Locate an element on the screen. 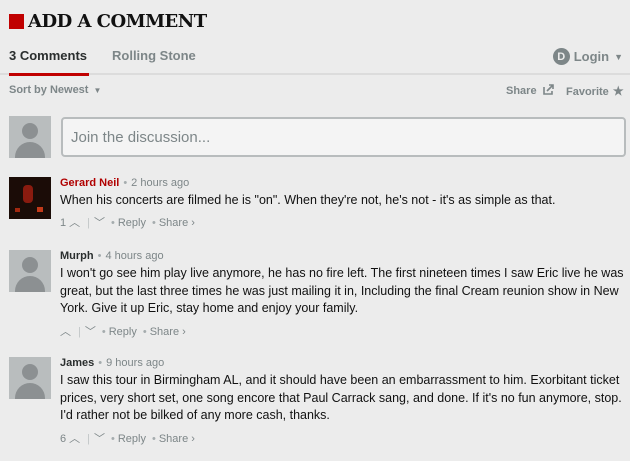 The width and height of the screenshot is (630, 461). comment-meta: Gerard Neil • 2 hours ago is located at coordinates (124, 183).